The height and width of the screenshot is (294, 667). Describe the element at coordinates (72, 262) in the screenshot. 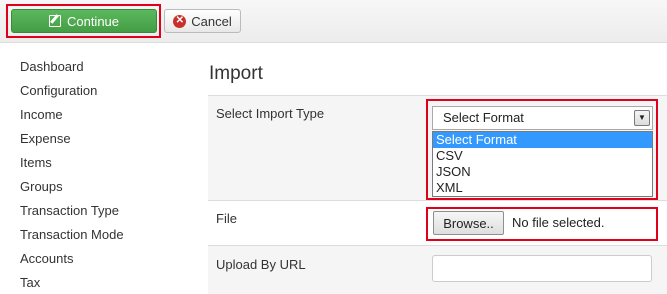

I see `sidebar-item-accounts: Accounts` at that location.